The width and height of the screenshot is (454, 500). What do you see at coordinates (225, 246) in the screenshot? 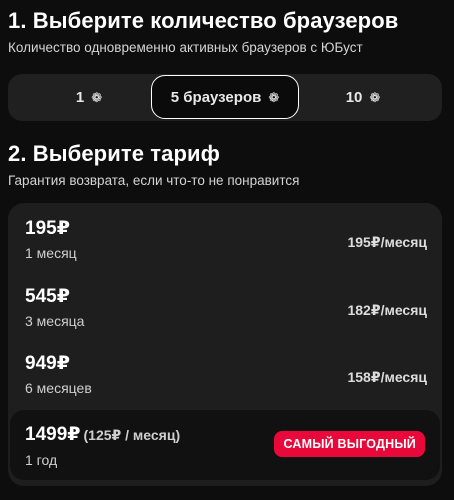
I see `tariff-option-1-month: 195₽ 1 месяц 195₽/месяц` at bounding box center [225, 246].